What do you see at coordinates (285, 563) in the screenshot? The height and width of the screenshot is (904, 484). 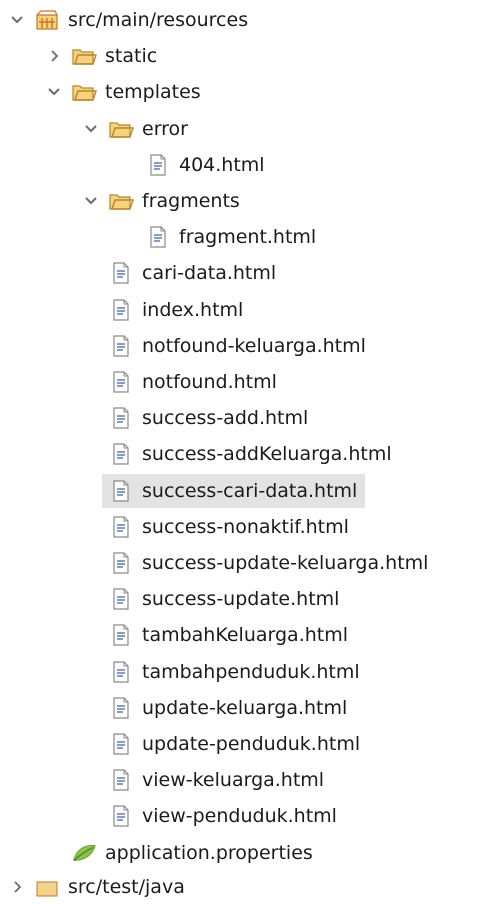 I see `tree-node-label: success-update-keluarga.html` at bounding box center [285, 563].